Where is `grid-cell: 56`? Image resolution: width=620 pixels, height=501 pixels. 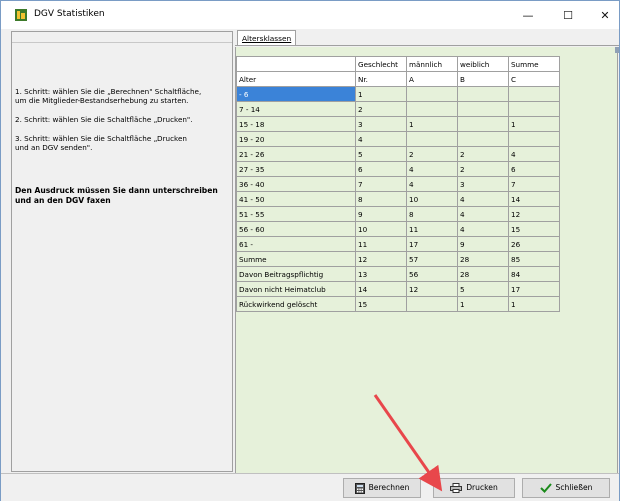 grid-cell: 56 is located at coordinates (432, 274).